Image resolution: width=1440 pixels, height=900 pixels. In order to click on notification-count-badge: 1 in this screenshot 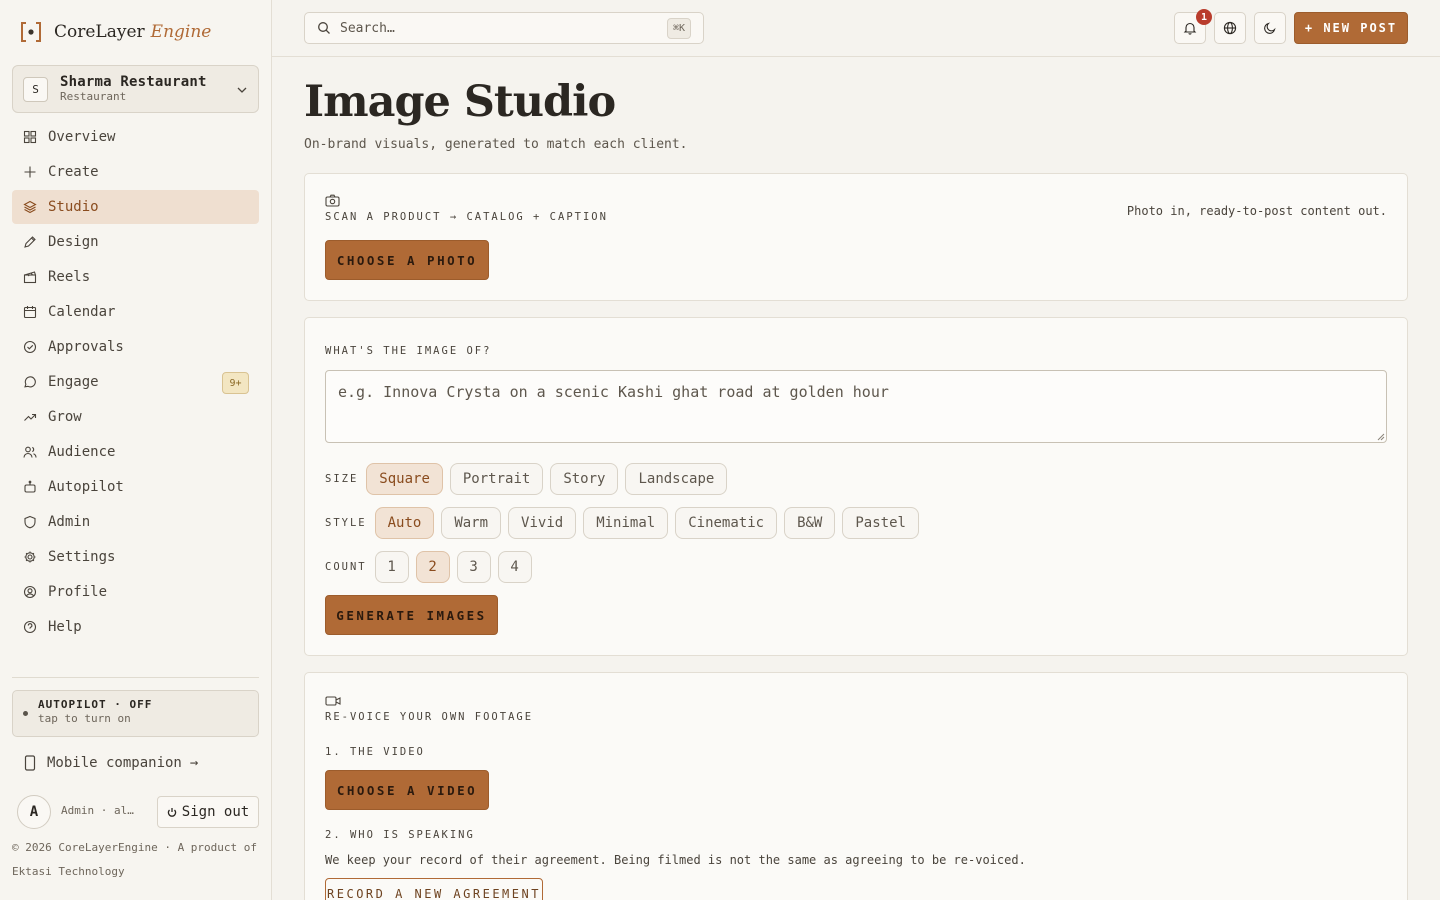, I will do `click(1204, 17)`.